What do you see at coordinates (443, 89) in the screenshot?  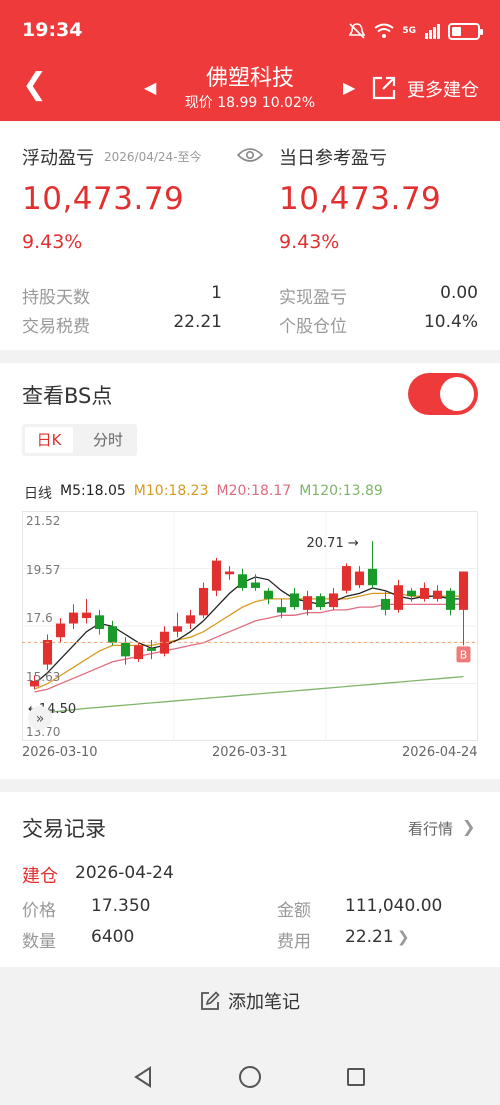 I see `more-positions-button: 更多建仓` at bounding box center [443, 89].